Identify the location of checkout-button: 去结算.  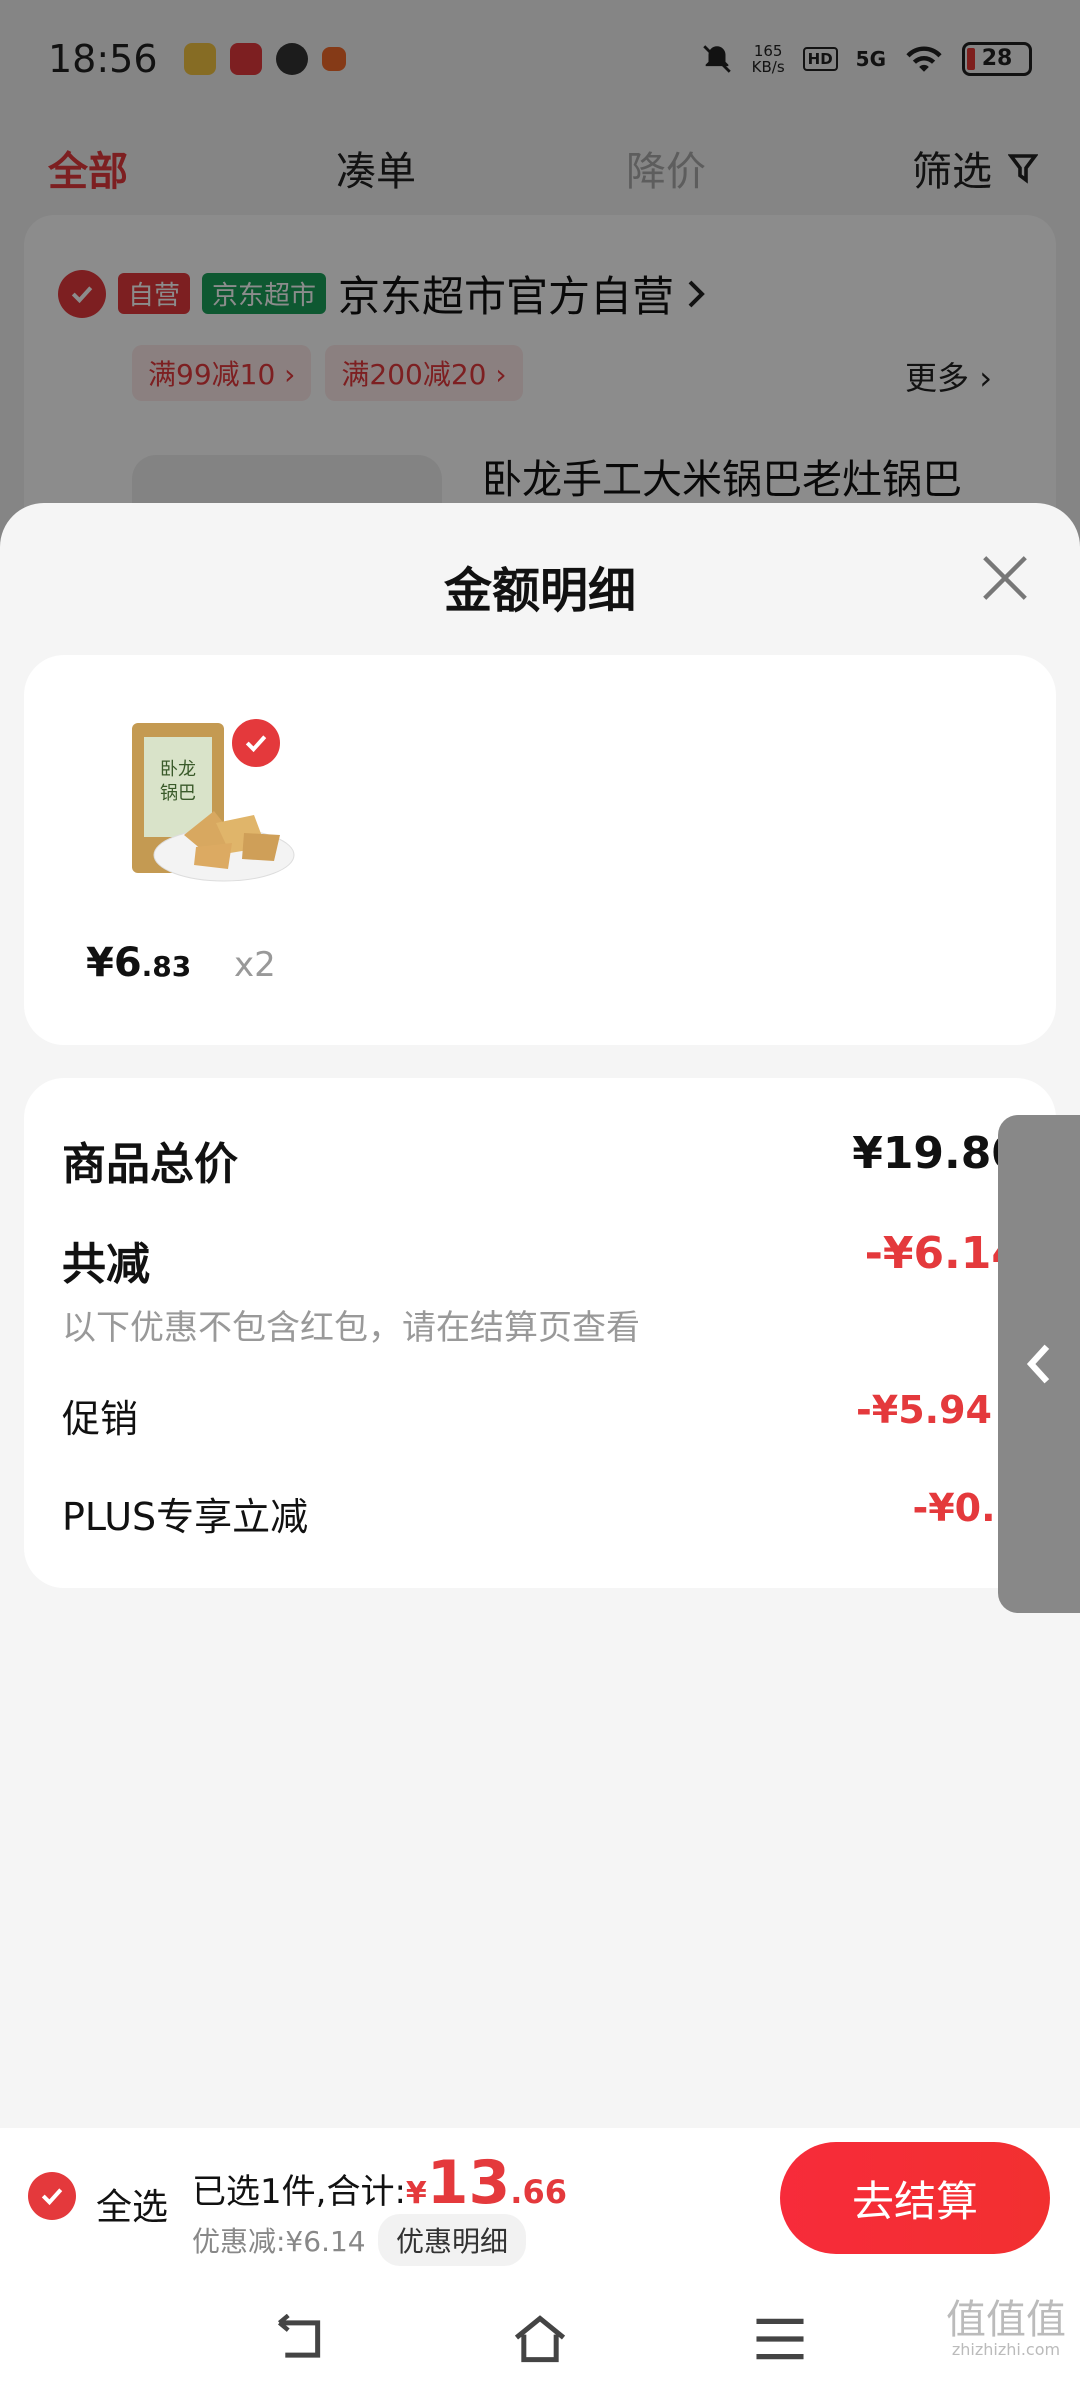
(915, 2198).